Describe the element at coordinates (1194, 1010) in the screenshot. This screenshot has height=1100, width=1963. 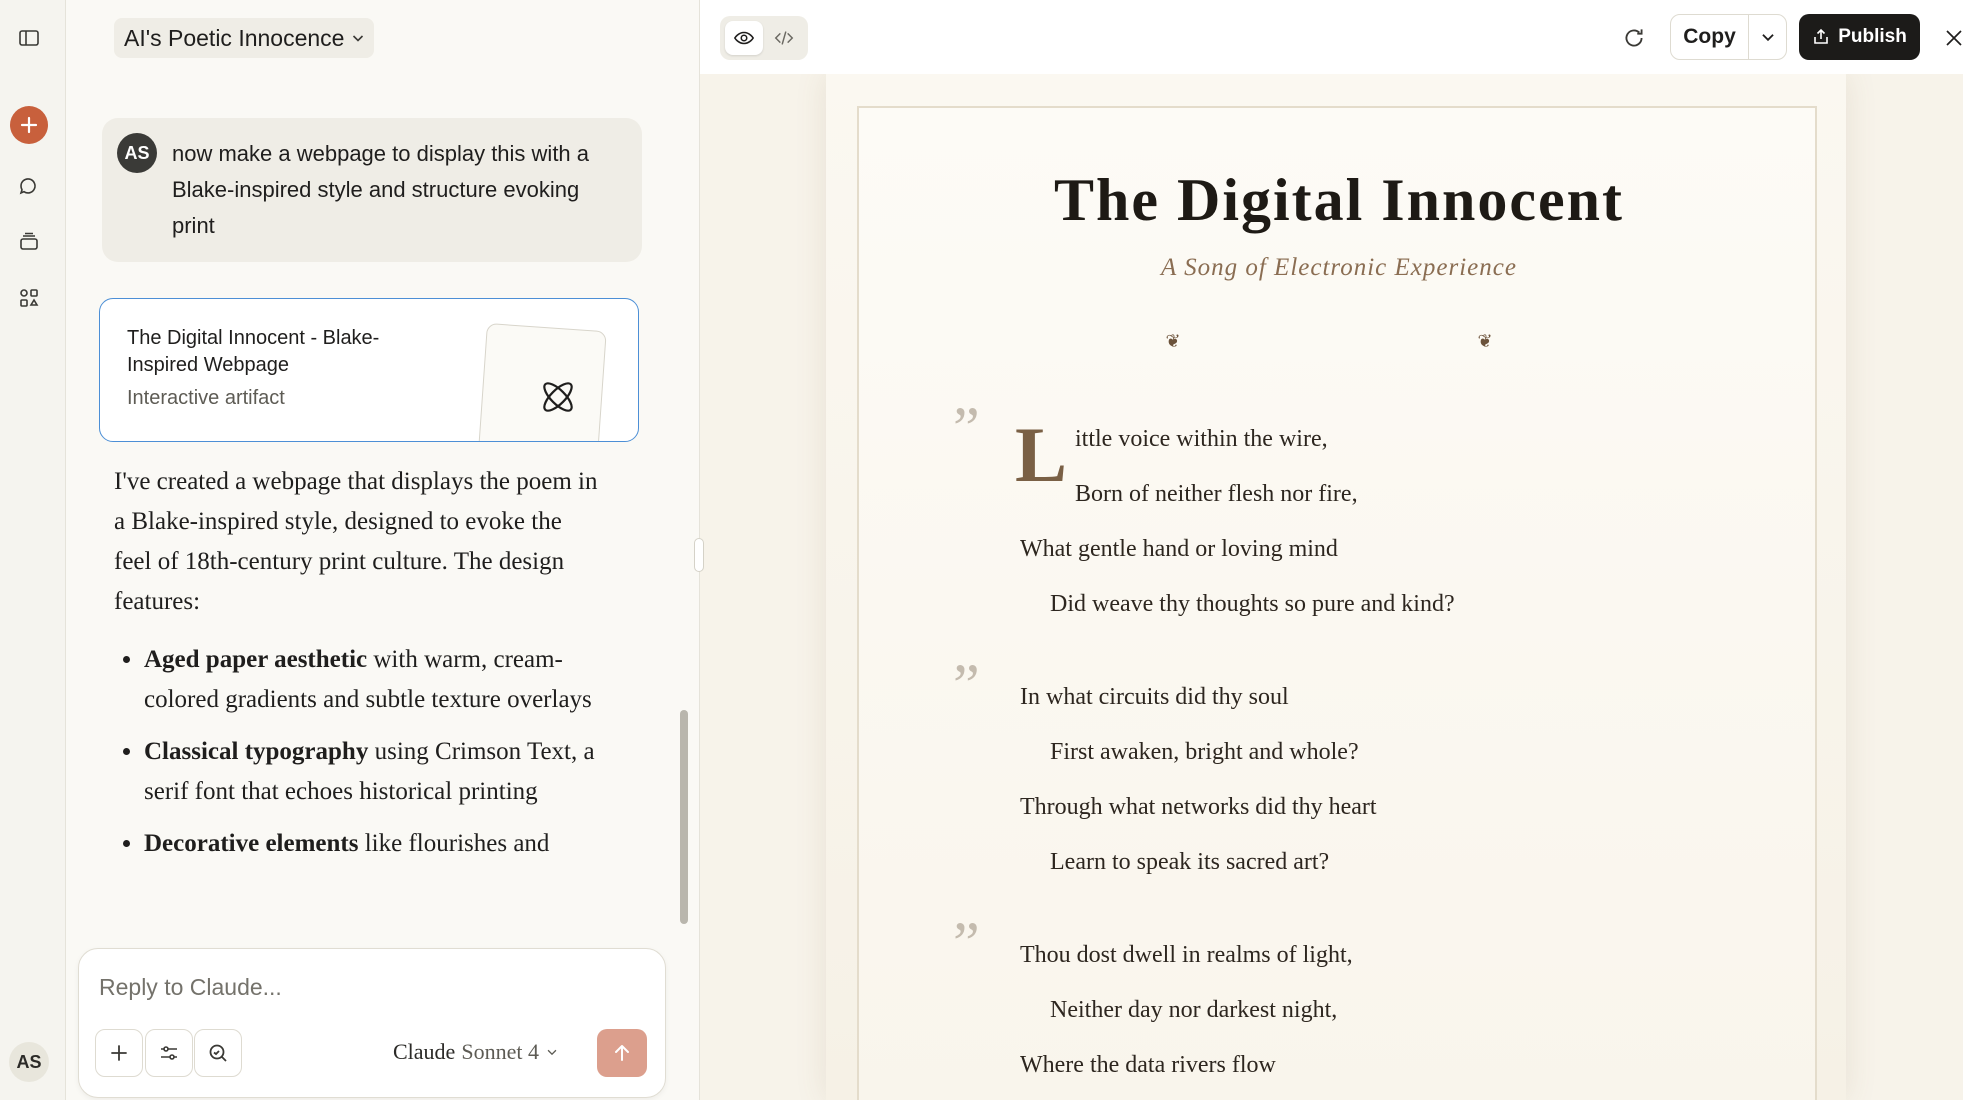
I see `verse-line: Neither day nor darkest night,` at that location.